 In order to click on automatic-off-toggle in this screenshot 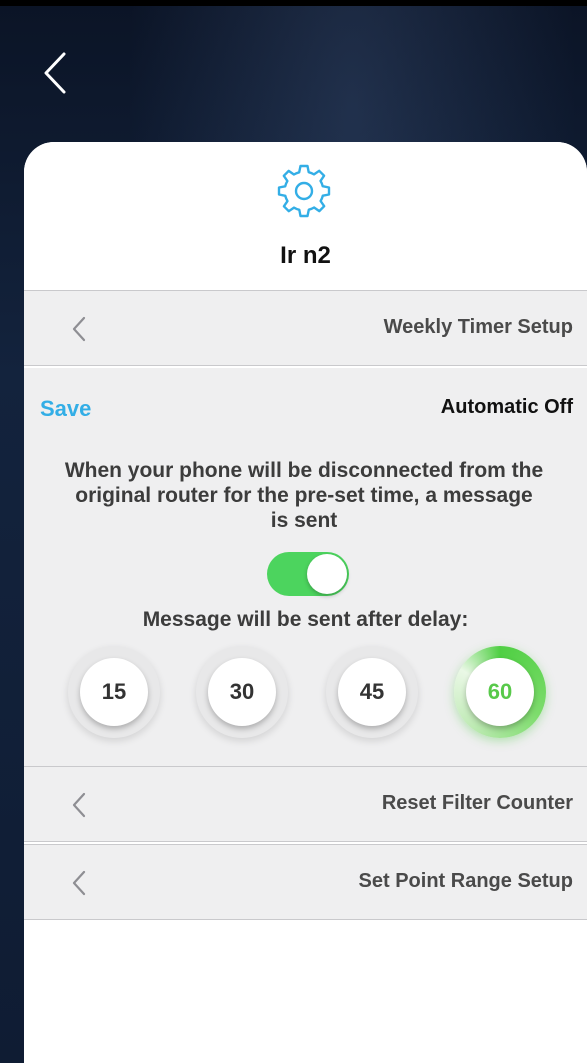, I will do `click(308, 574)`.